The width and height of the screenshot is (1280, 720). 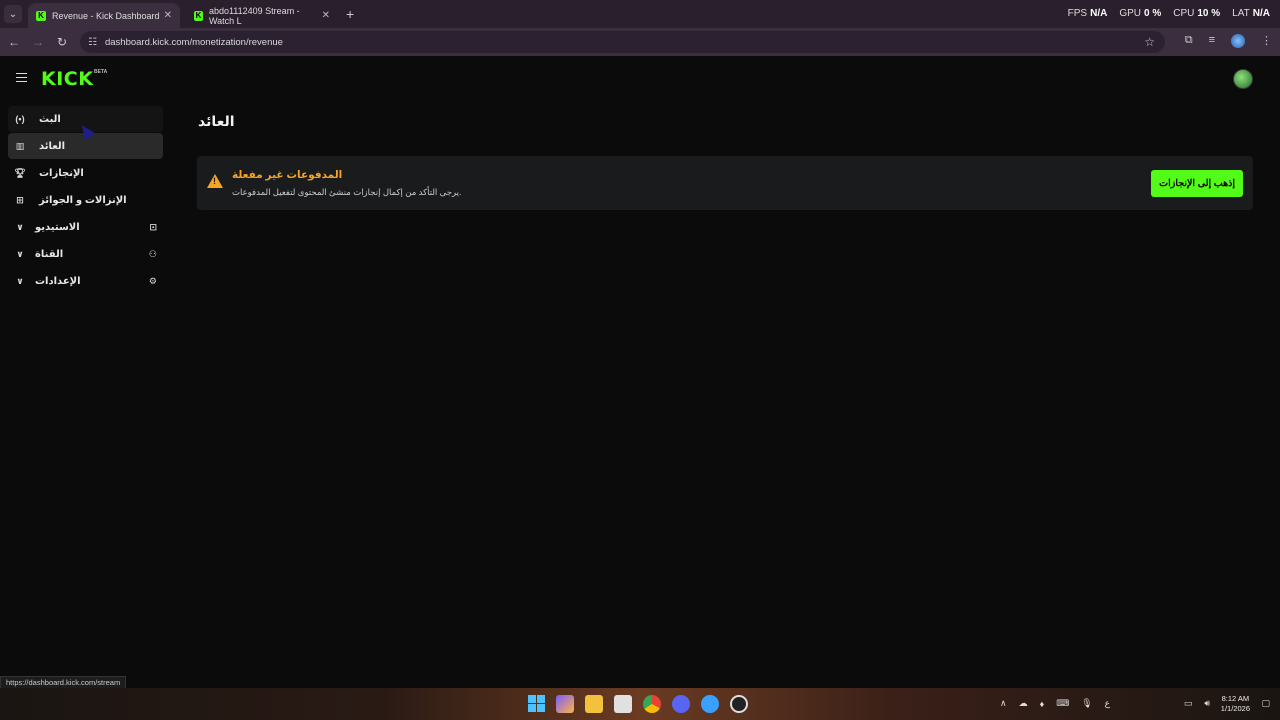 I want to click on bookmark-star-icon: ☆, so click(x=1149, y=42).